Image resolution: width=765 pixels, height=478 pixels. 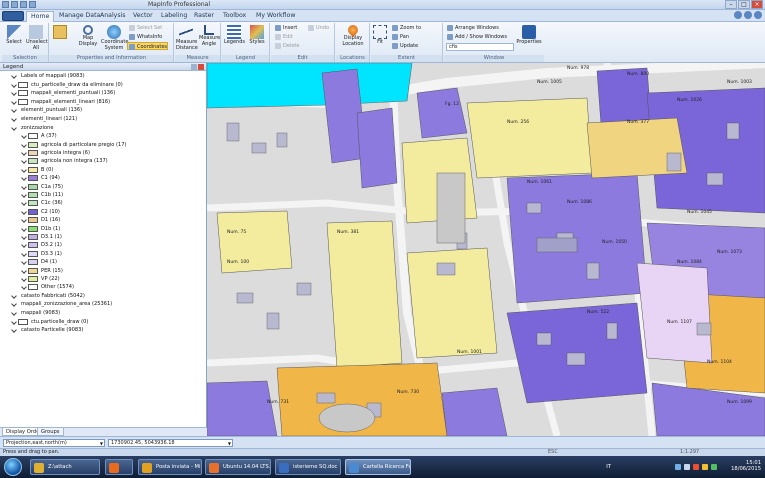 What do you see at coordinates (103, 76) in the screenshot?
I see `legend-item: Labels of mappali (9083)` at bounding box center [103, 76].